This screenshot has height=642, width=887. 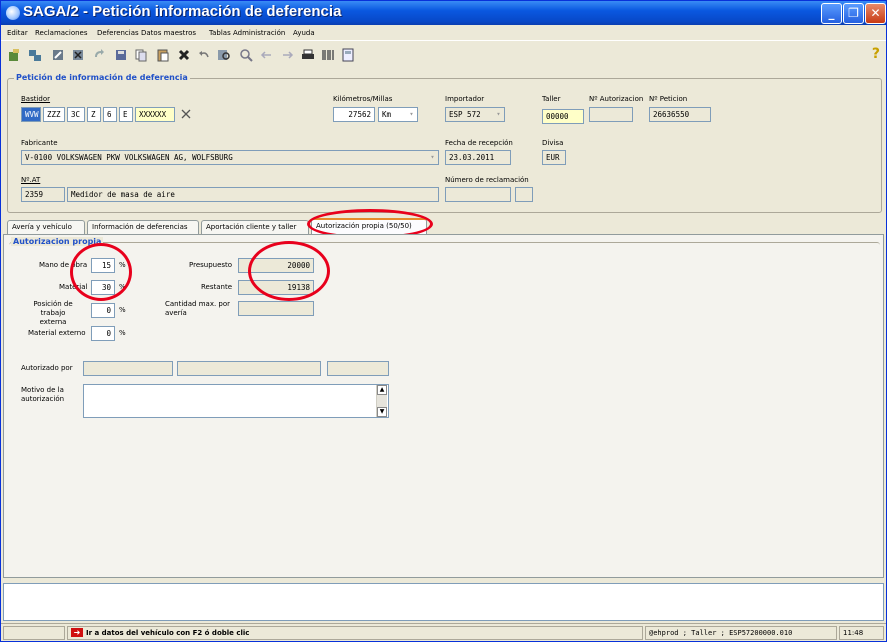 What do you see at coordinates (246, 55) in the screenshot?
I see `zoom-icon` at bounding box center [246, 55].